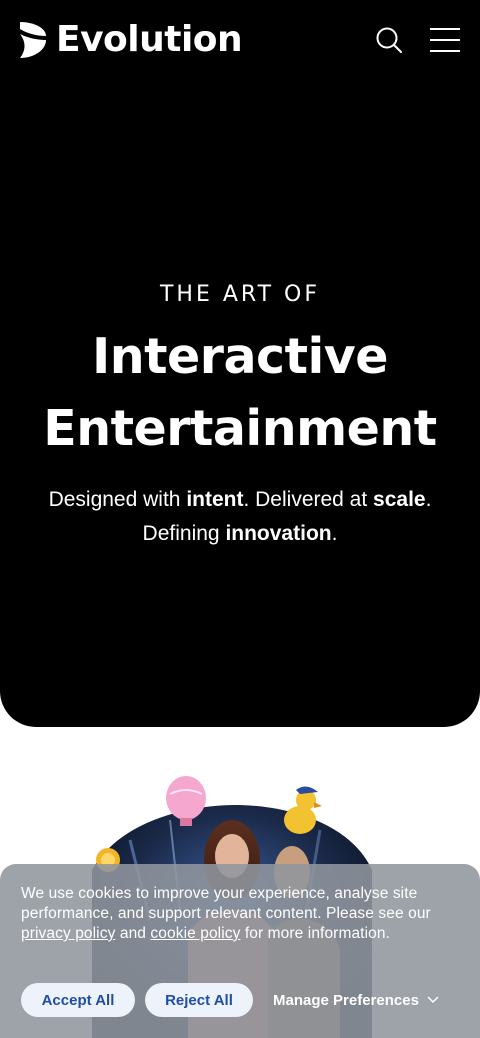 The height and width of the screenshot is (1038, 480). What do you see at coordinates (315, 933) in the screenshot?
I see `cookie-text: for more information.` at bounding box center [315, 933].